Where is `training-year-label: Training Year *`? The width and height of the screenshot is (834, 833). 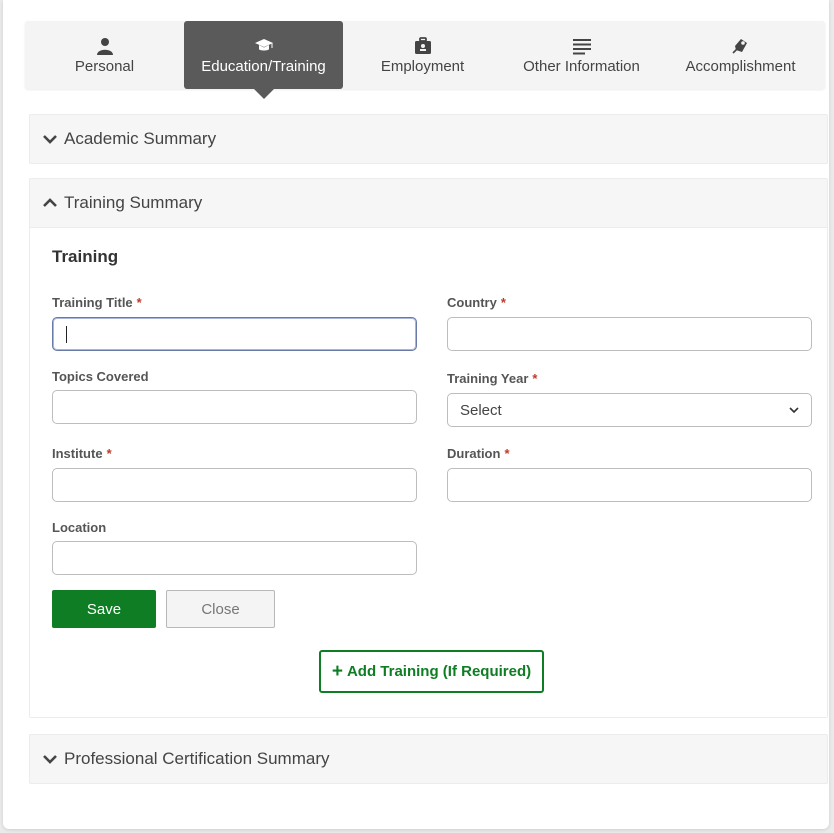
training-year-label: Training Year * is located at coordinates (492, 378).